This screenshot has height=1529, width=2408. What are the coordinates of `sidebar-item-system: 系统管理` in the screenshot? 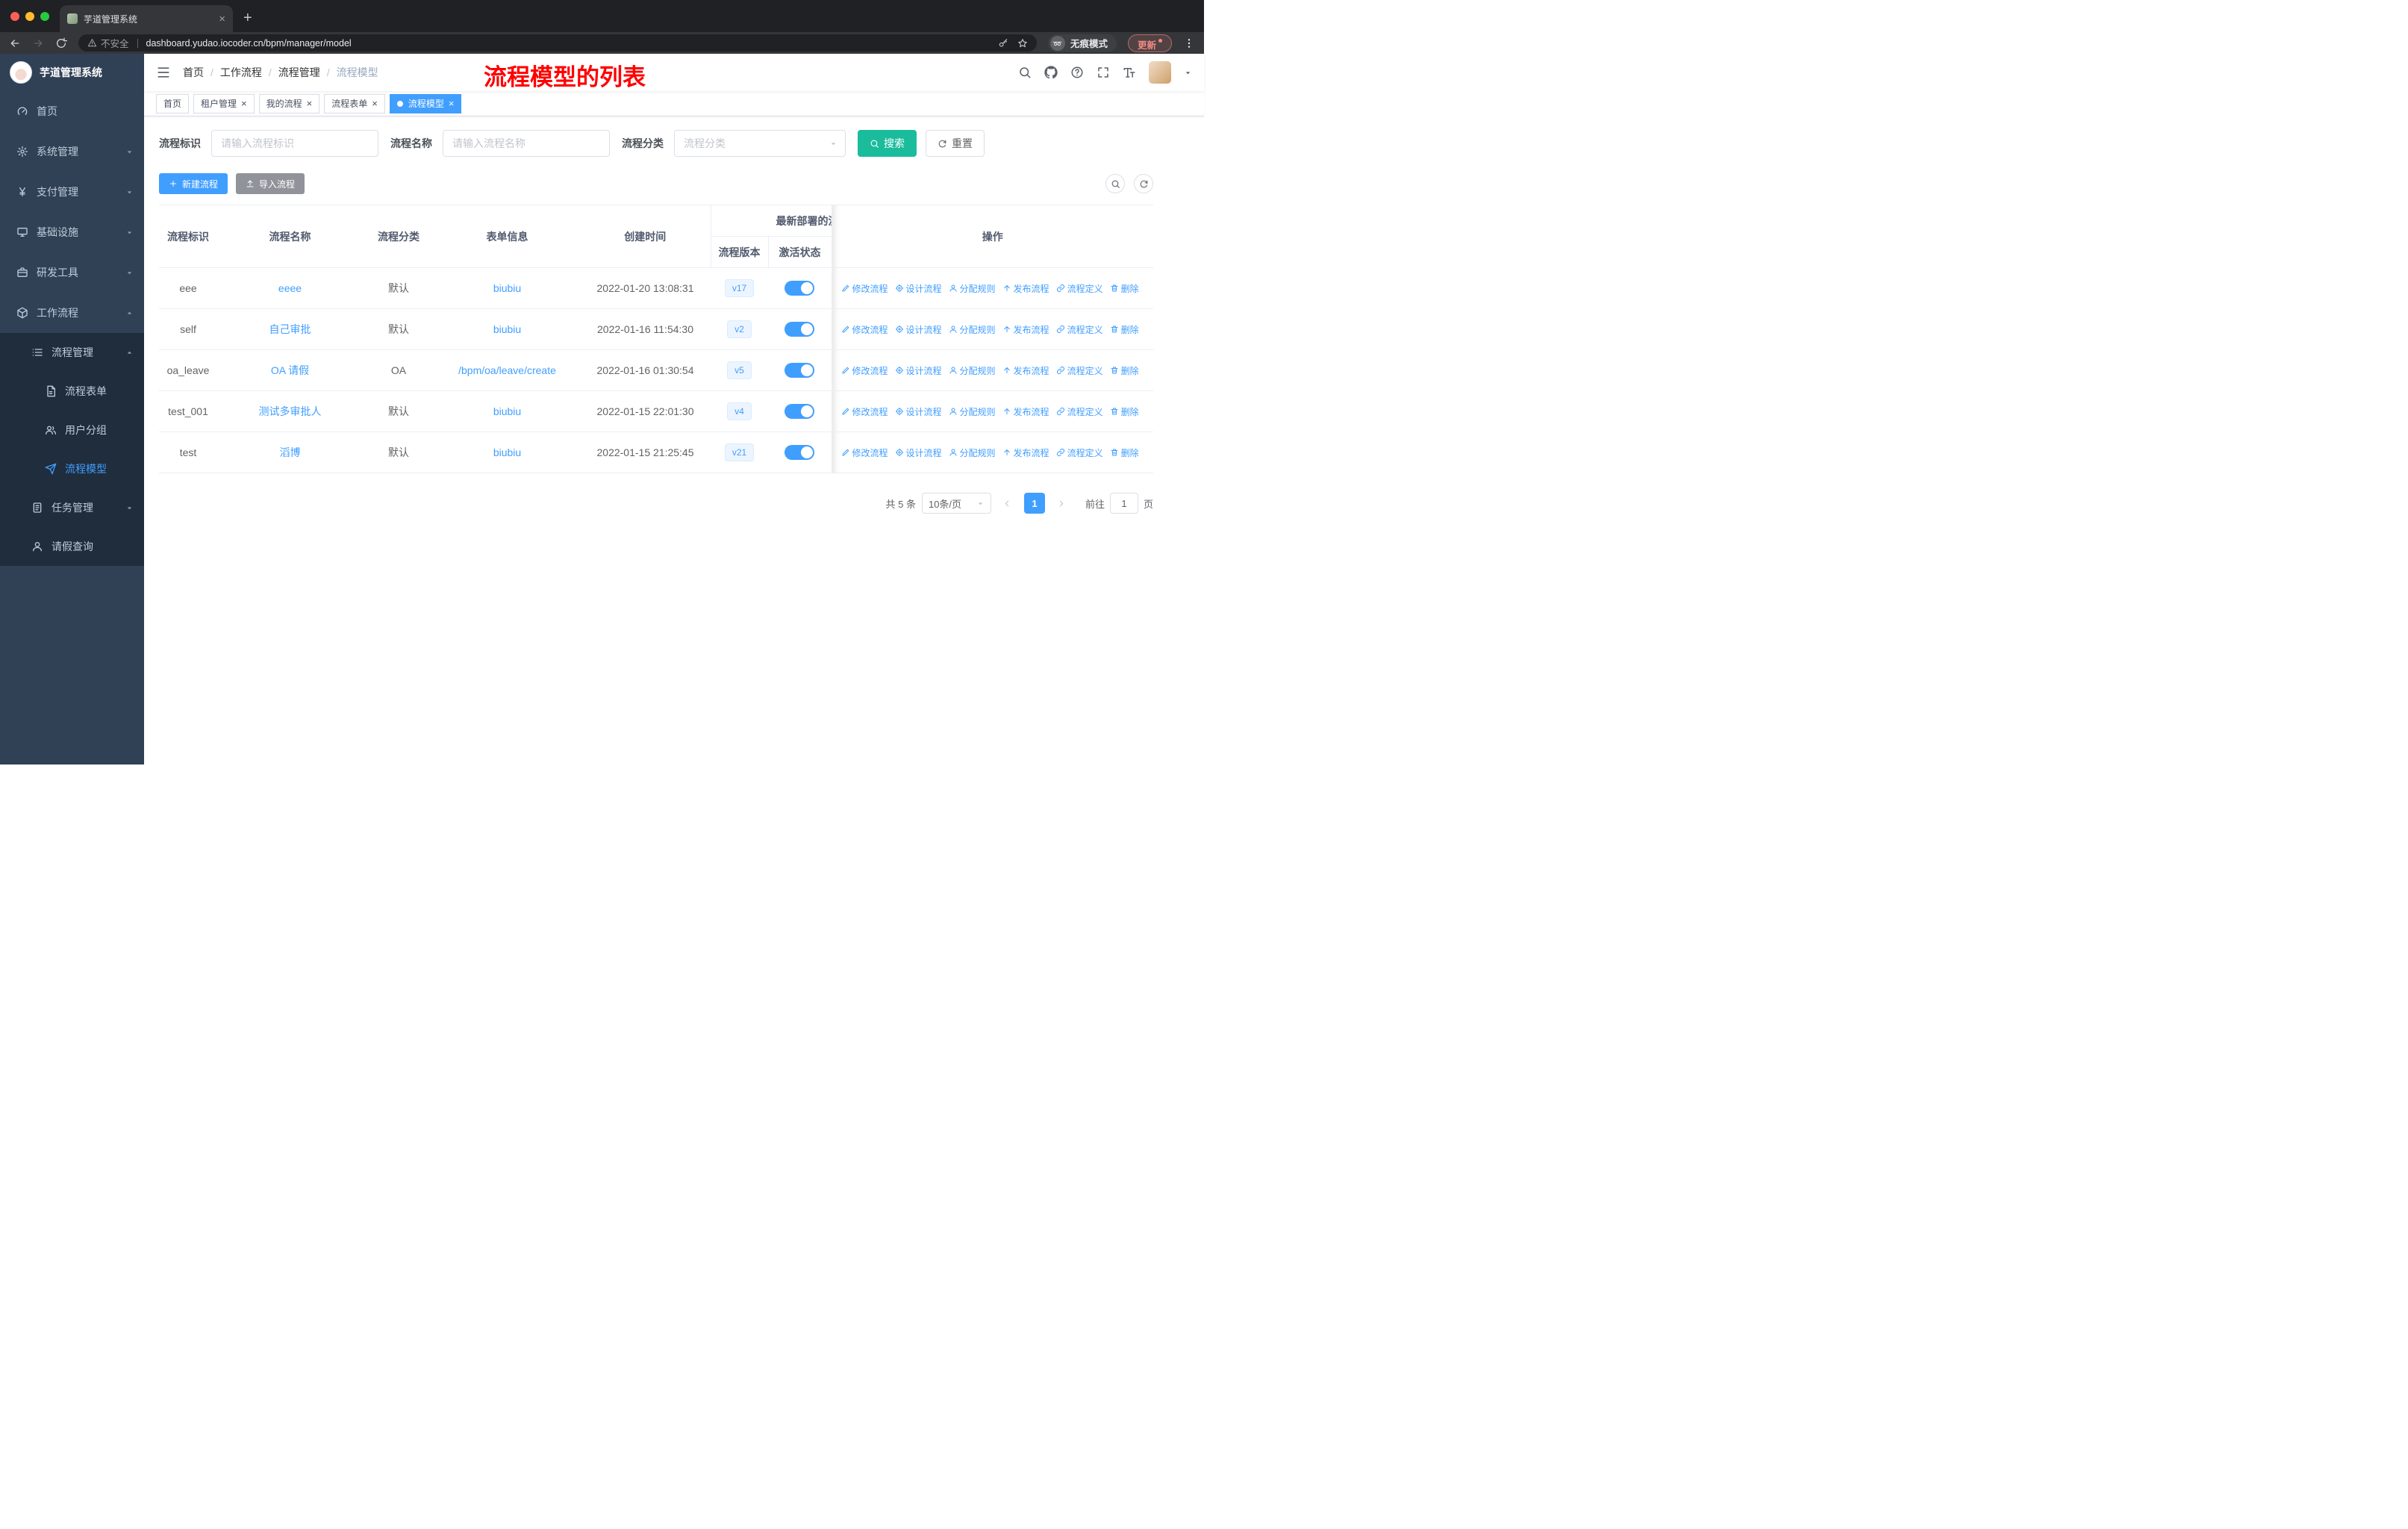 It's located at (72, 151).